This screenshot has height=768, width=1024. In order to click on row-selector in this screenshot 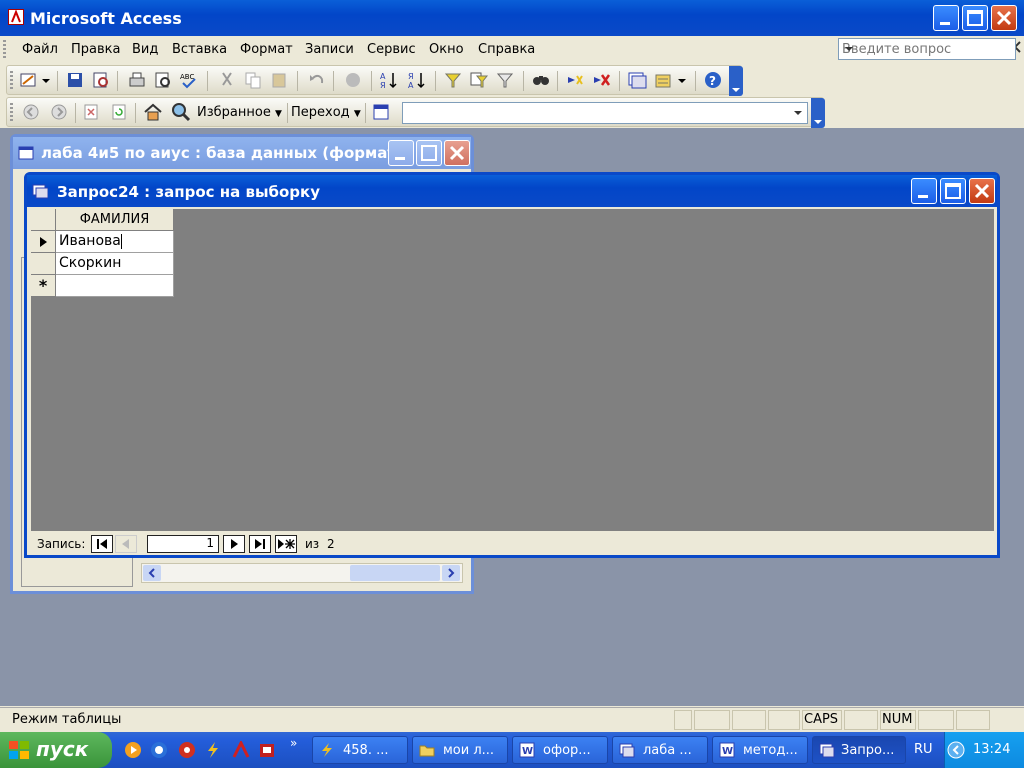, I will do `click(43, 264)`.